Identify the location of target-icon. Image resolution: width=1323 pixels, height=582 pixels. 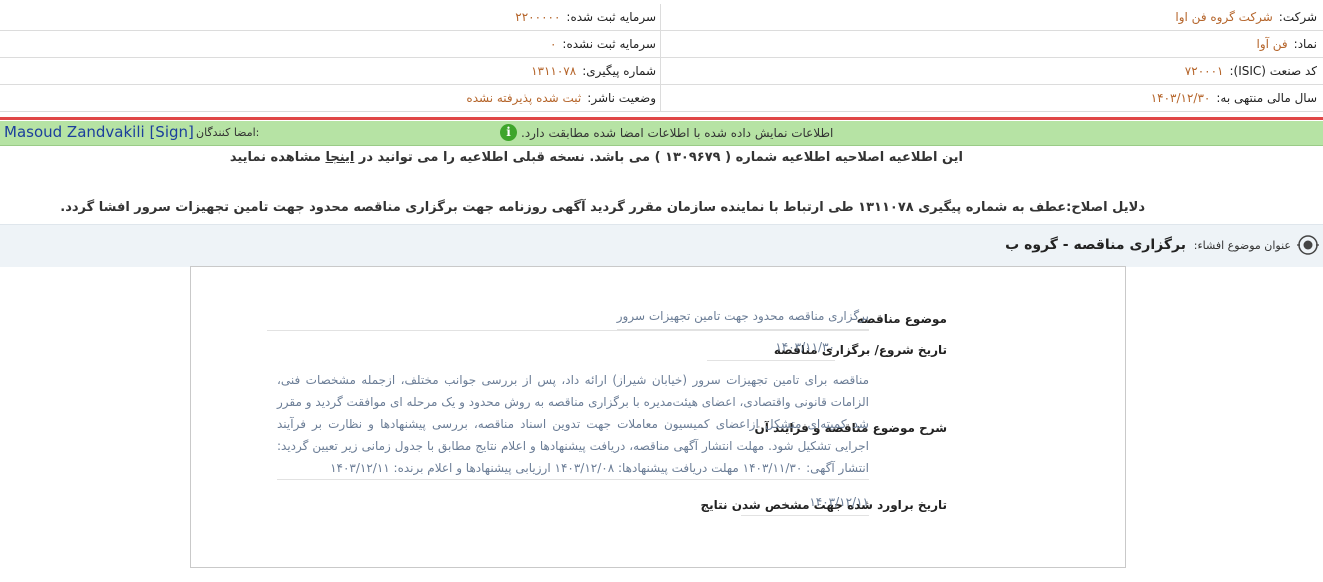
(1308, 245).